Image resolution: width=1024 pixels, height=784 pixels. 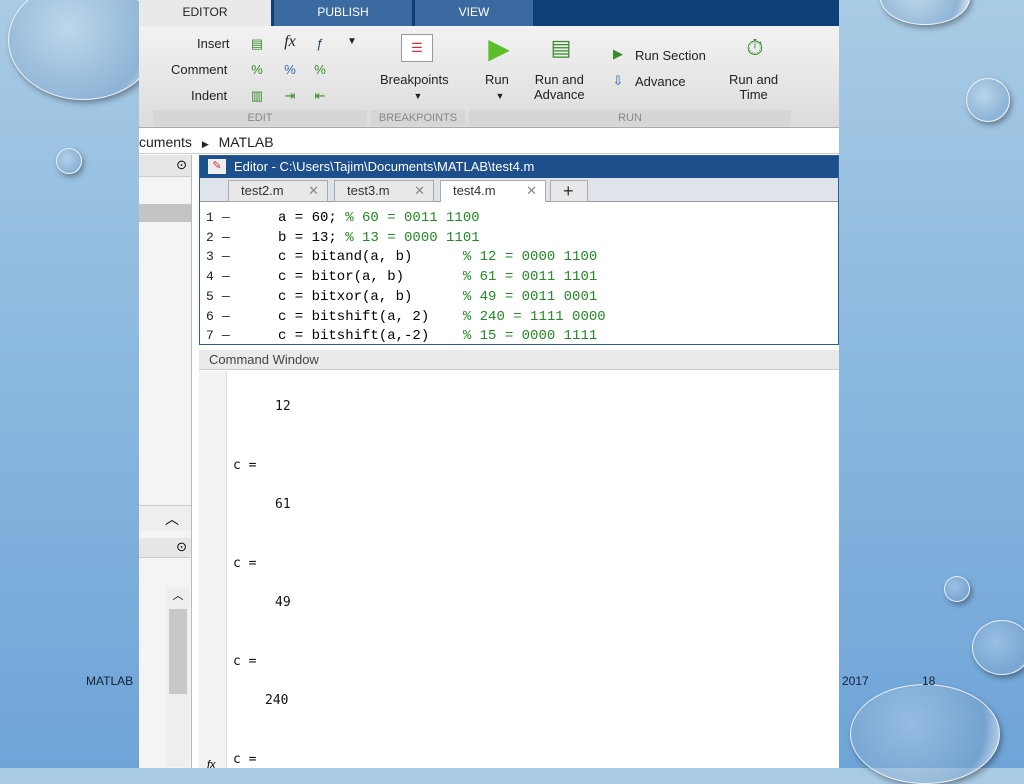 What do you see at coordinates (414, 79) in the screenshot?
I see `breakpoints-button: Breakpoints` at bounding box center [414, 79].